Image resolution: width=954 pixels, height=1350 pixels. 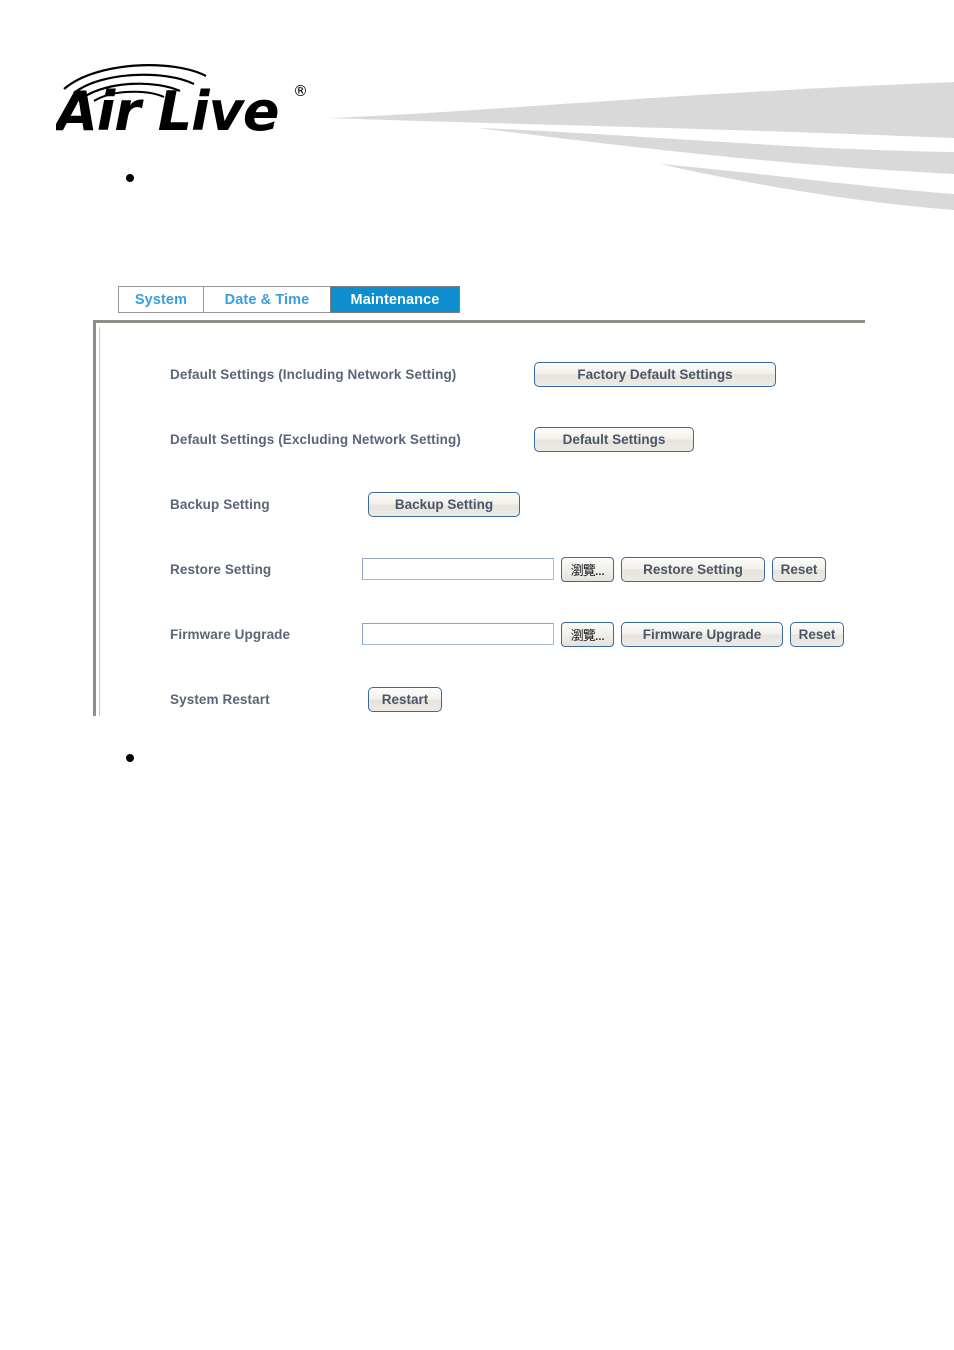 I want to click on restore-setting-reset-button: Reset, so click(x=799, y=569).